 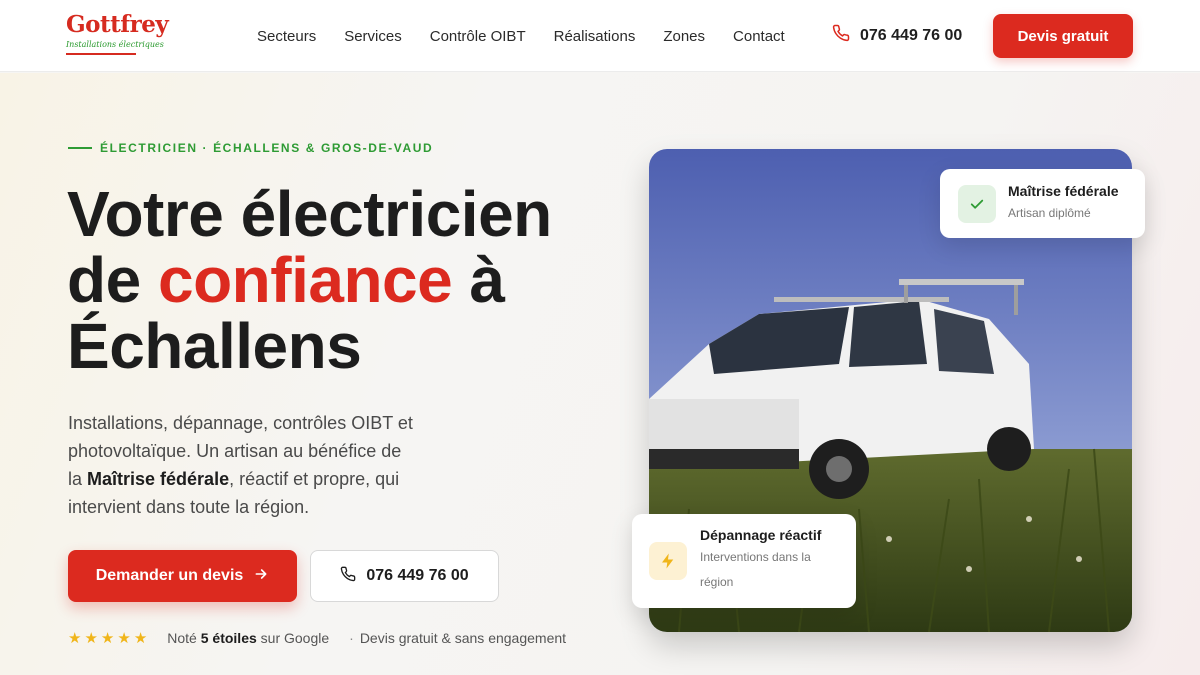 I want to click on eyebrow-text: ÉLECTRICIEN · ÉCHALLENS & GROS-DE-VAUD, so click(x=267, y=148).